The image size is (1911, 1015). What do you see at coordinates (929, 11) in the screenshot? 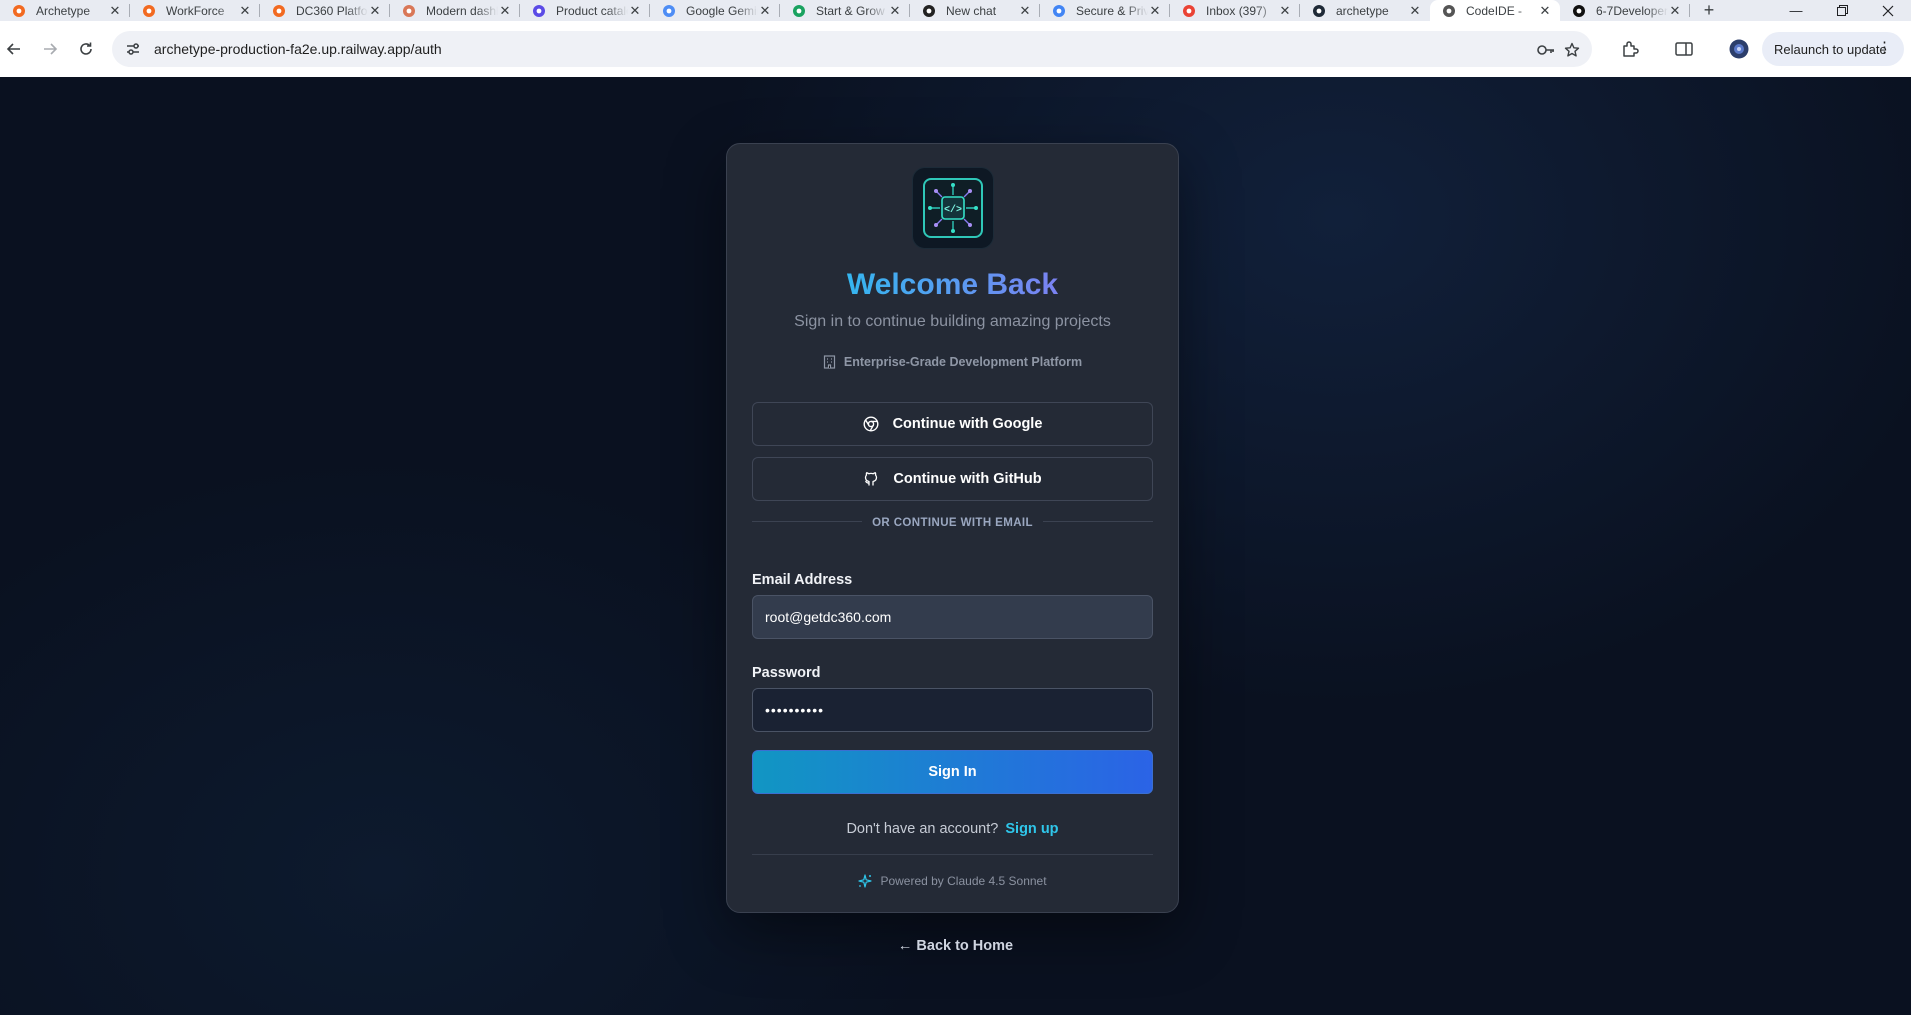
I see `robot-icon` at bounding box center [929, 11].